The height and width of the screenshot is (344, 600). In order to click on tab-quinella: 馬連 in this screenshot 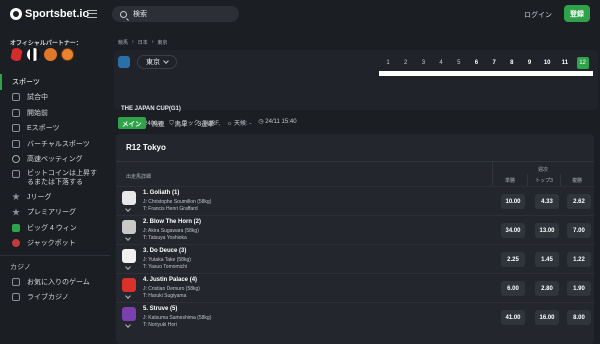, I will do `click(158, 123)`.